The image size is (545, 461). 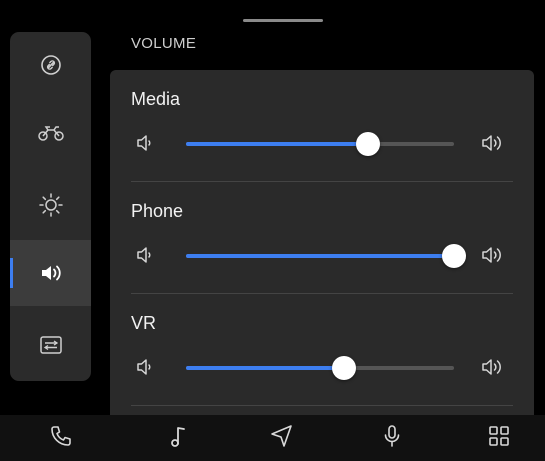 I want to click on sidebar-item-volume, so click(x=50, y=273).